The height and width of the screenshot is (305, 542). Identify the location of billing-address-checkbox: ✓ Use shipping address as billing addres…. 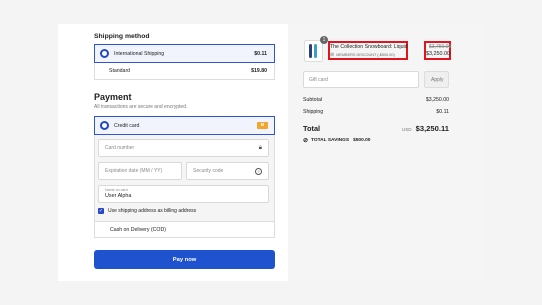
(147, 211).